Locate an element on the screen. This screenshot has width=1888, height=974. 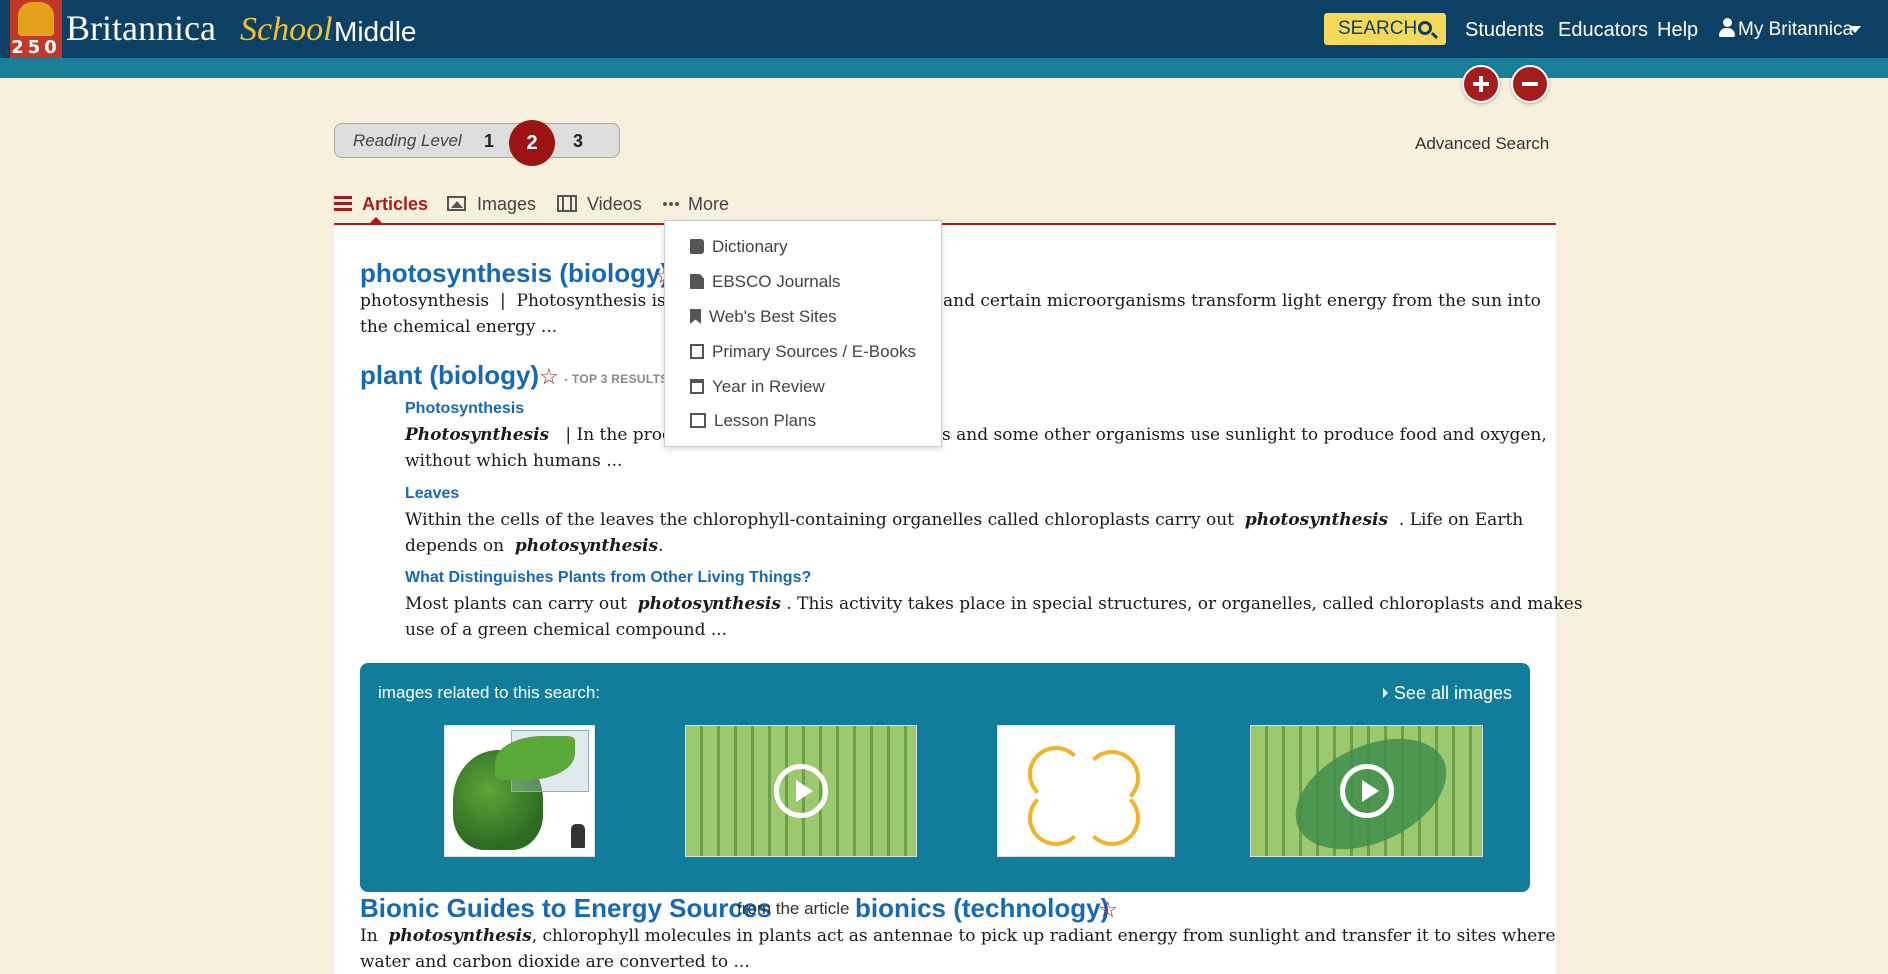
snippet-text: . is located at coordinates (661, 546).